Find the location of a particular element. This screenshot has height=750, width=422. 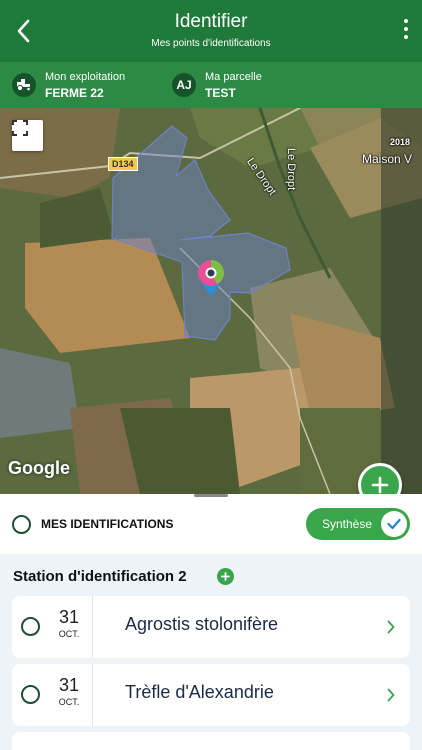

parcel-initials-avatar: AJ is located at coordinates (184, 85).